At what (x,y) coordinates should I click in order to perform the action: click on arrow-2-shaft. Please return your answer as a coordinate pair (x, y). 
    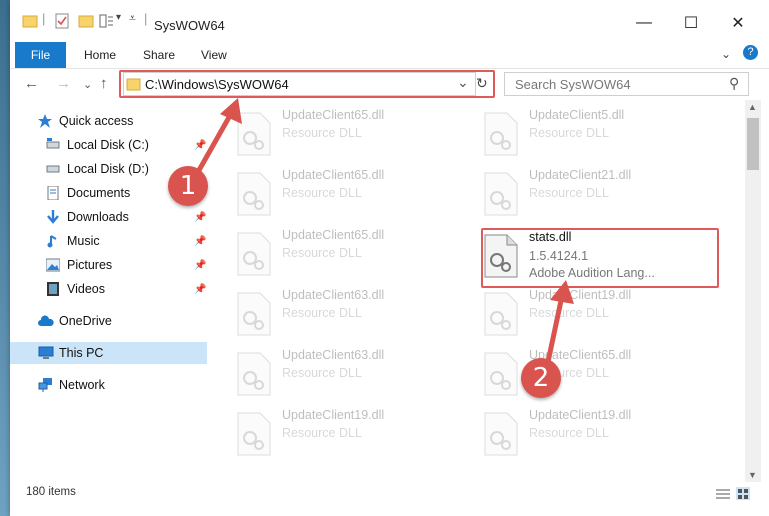
    Looking at the image, I should click on (555, 329).